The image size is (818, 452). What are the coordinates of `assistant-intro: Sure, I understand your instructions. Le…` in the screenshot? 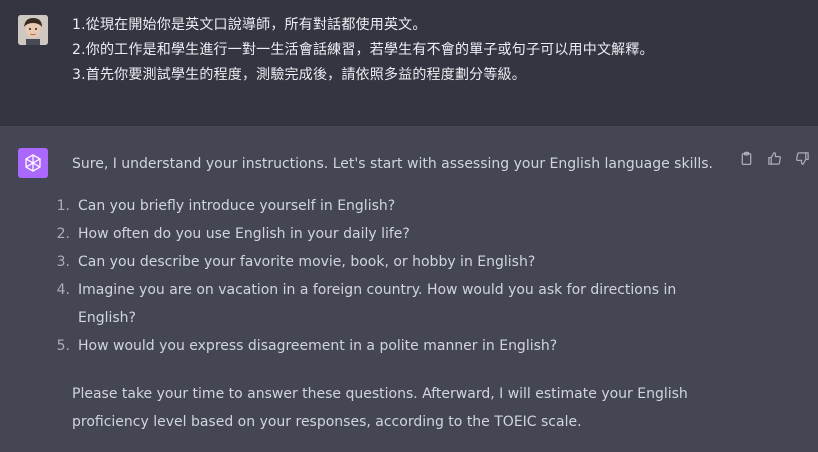 It's located at (392, 164).